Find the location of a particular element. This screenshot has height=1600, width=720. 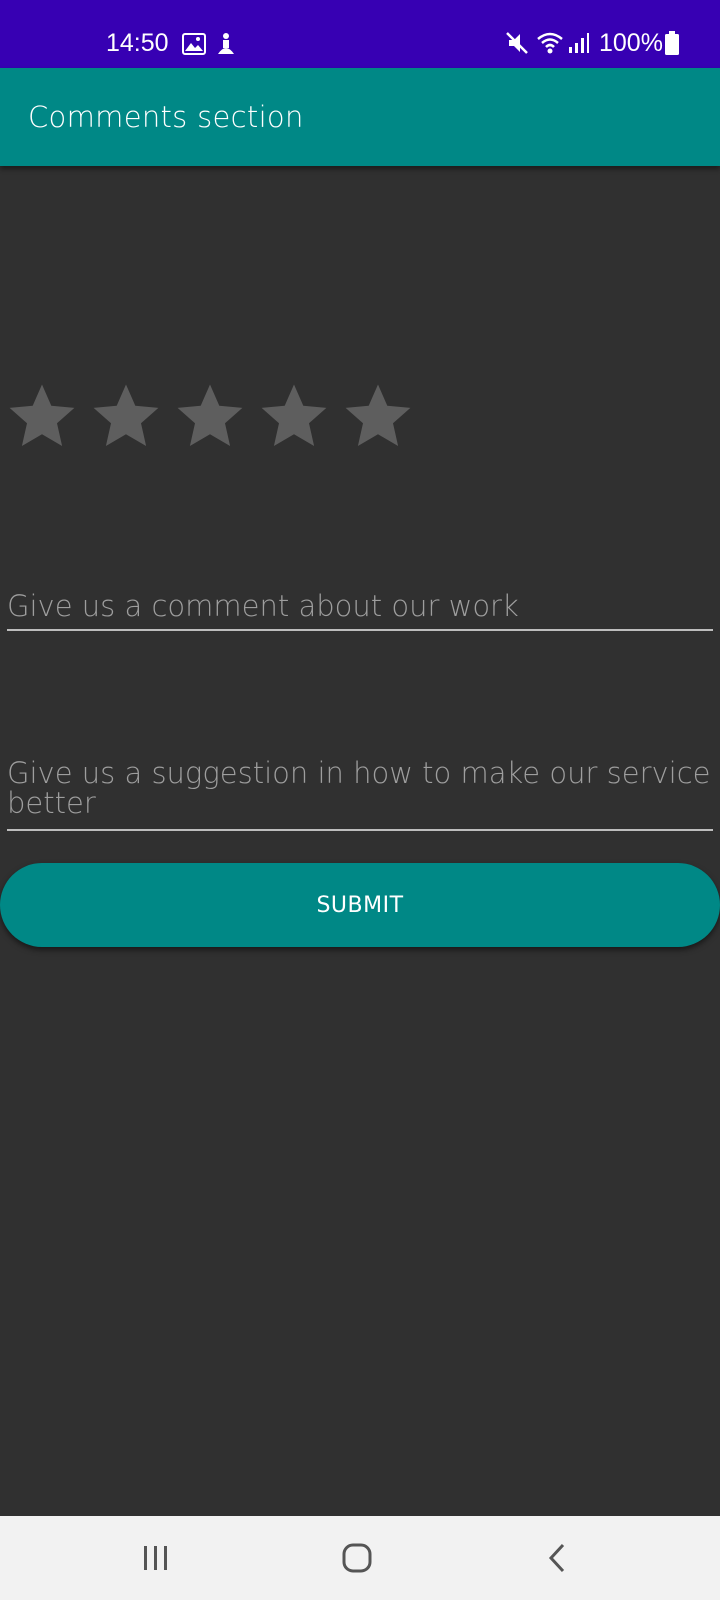

comment-field-container is located at coordinates (360, 608).